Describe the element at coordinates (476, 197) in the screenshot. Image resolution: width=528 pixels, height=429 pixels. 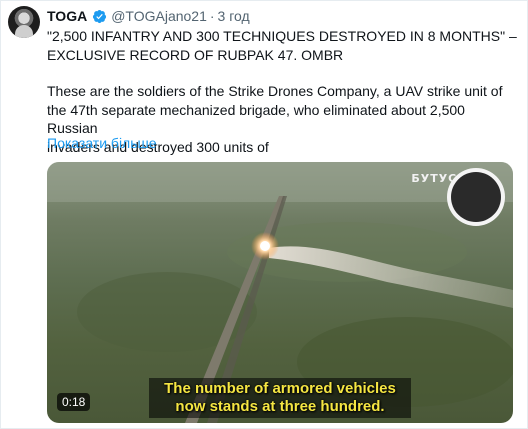
I see `unit-emblem-icon` at that location.